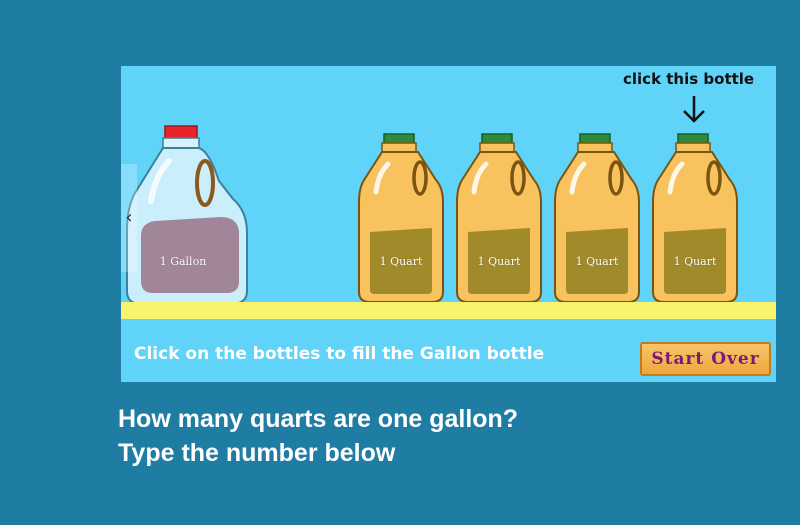 This screenshot has height=525, width=800. I want to click on down-arrow-icon, so click(694, 109).